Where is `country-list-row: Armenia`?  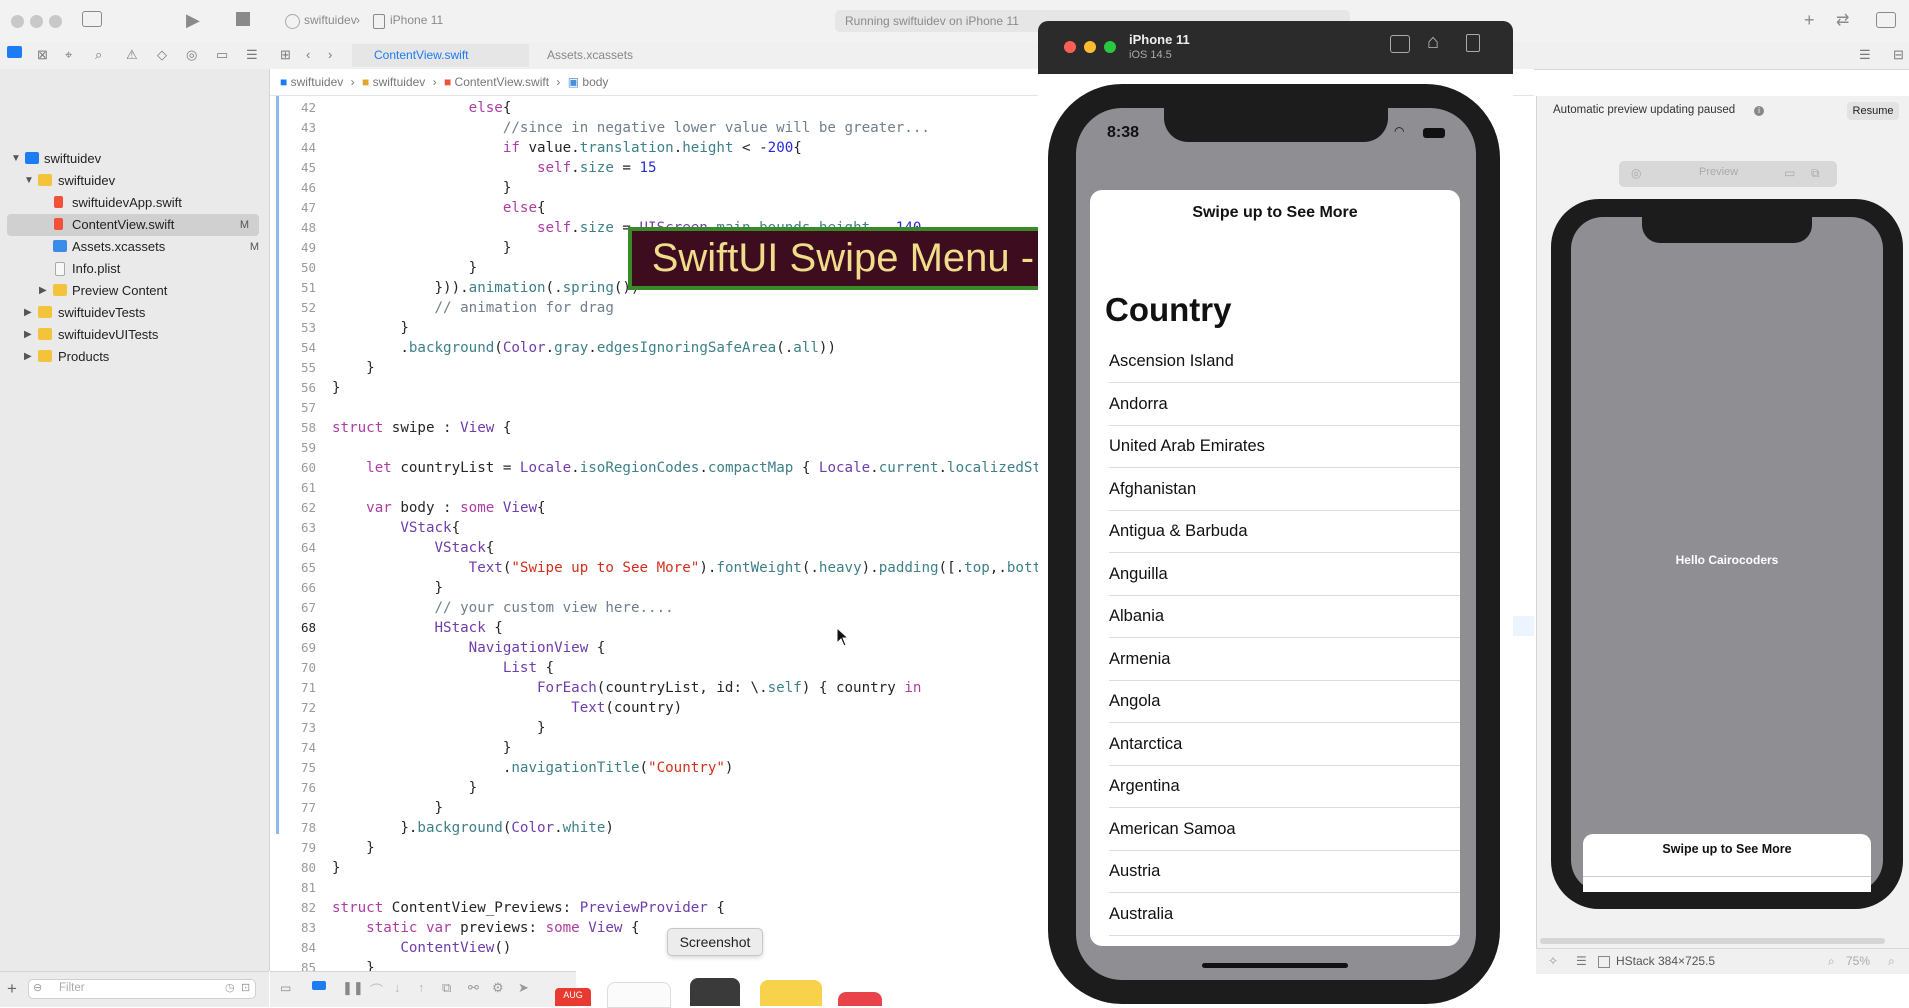
country-list-row: Armenia is located at coordinates (1284, 659).